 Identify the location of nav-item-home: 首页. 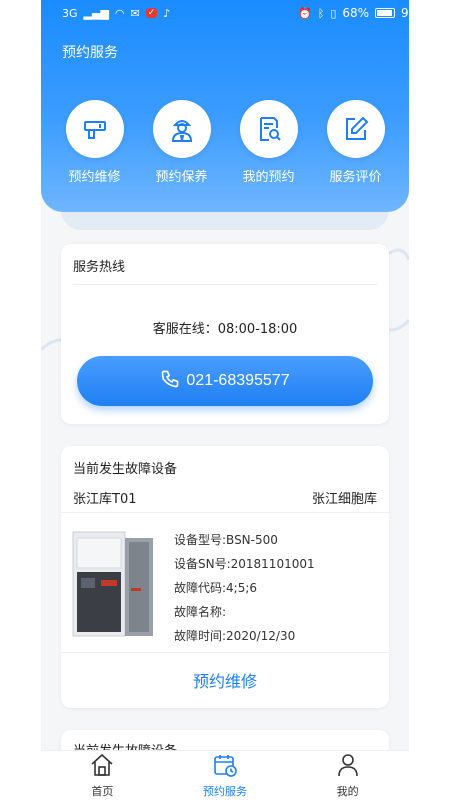
(102, 775).